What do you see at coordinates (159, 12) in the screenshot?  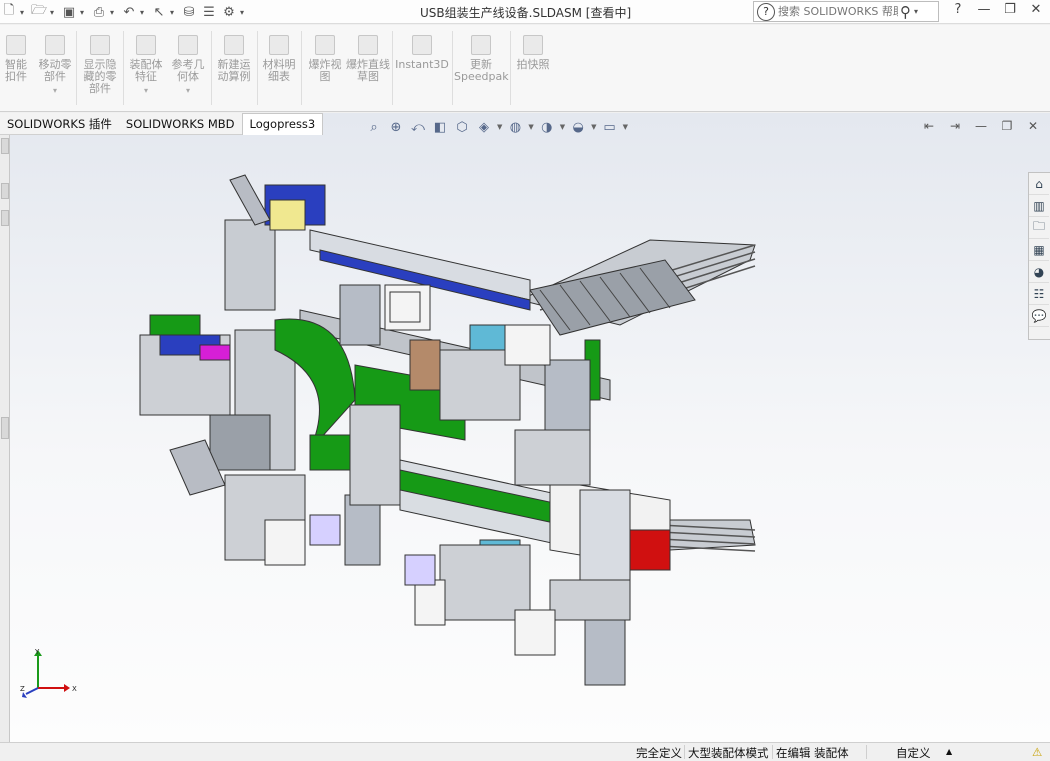 I see `select-icon: ↖` at bounding box center [159, 12].